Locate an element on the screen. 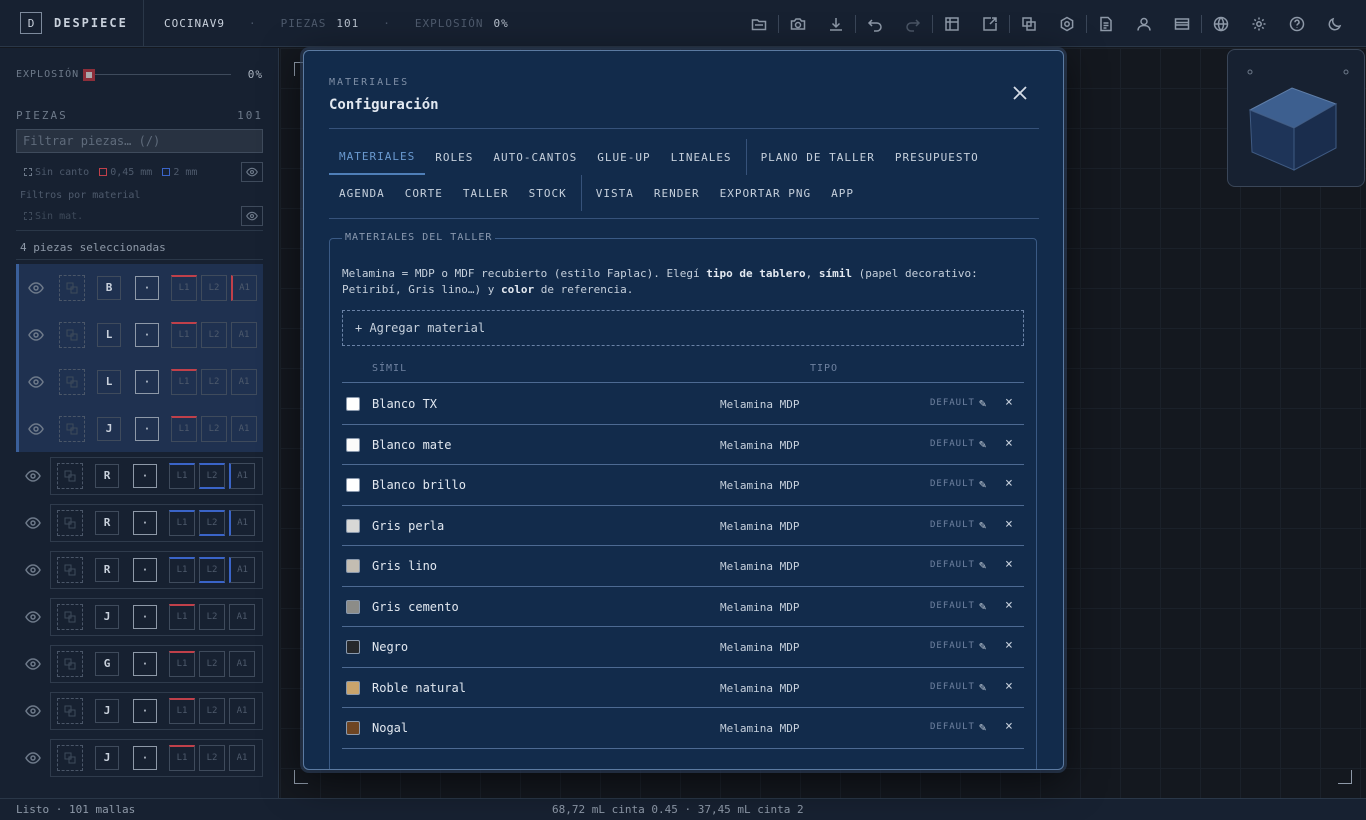  undo-icon is located at coordinates (875, 24).